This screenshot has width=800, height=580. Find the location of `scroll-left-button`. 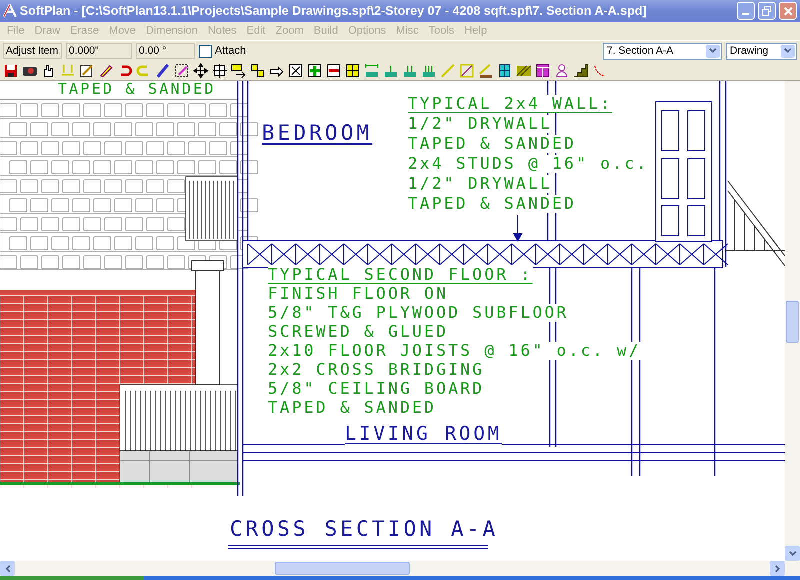

scroll-left-button is located at coordinates (7, 568).